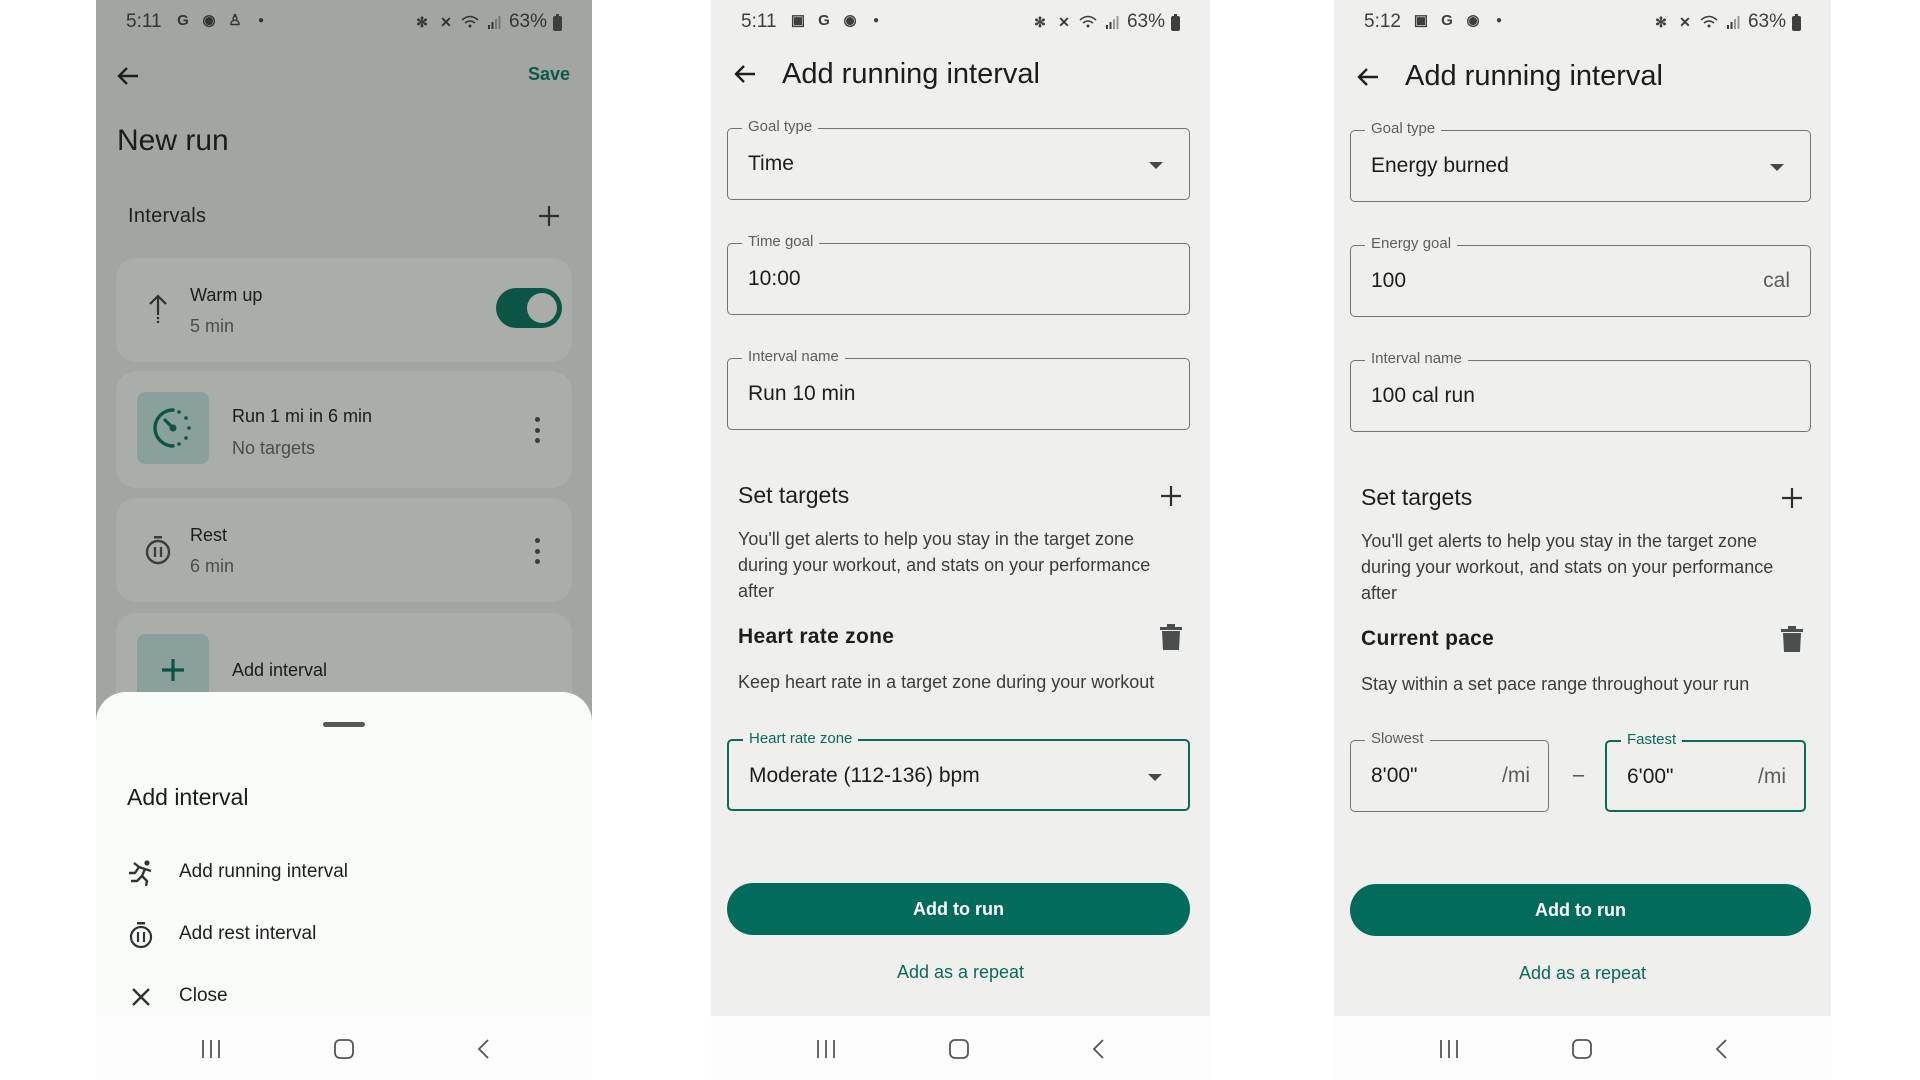 Image resolution: width=1920 pixels, height=1080 pixels. Describe the element at coordinates (1440, 165) in the screenshot. I see `field-value: Energy burned` at that location.